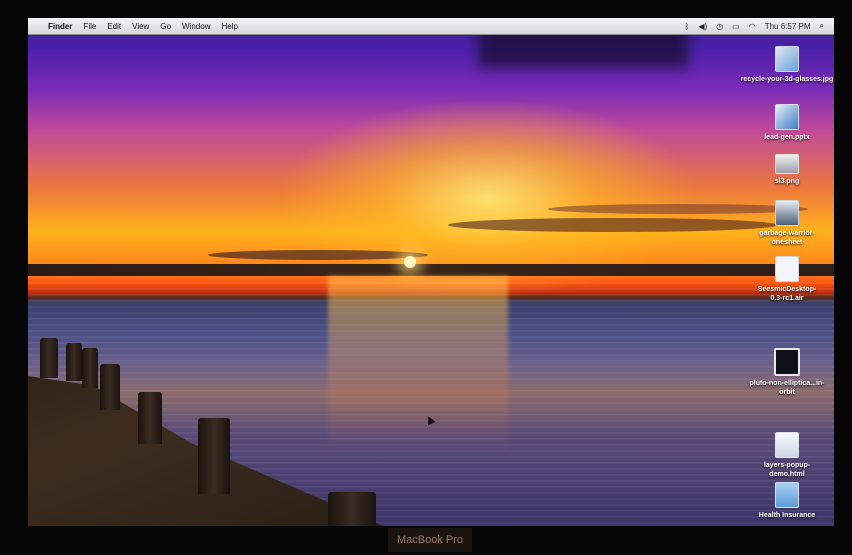 The image size is (852, 555). Describe the element at coordinates (229, 26) in the screenshot. I see `menu-help: Help` at that location.